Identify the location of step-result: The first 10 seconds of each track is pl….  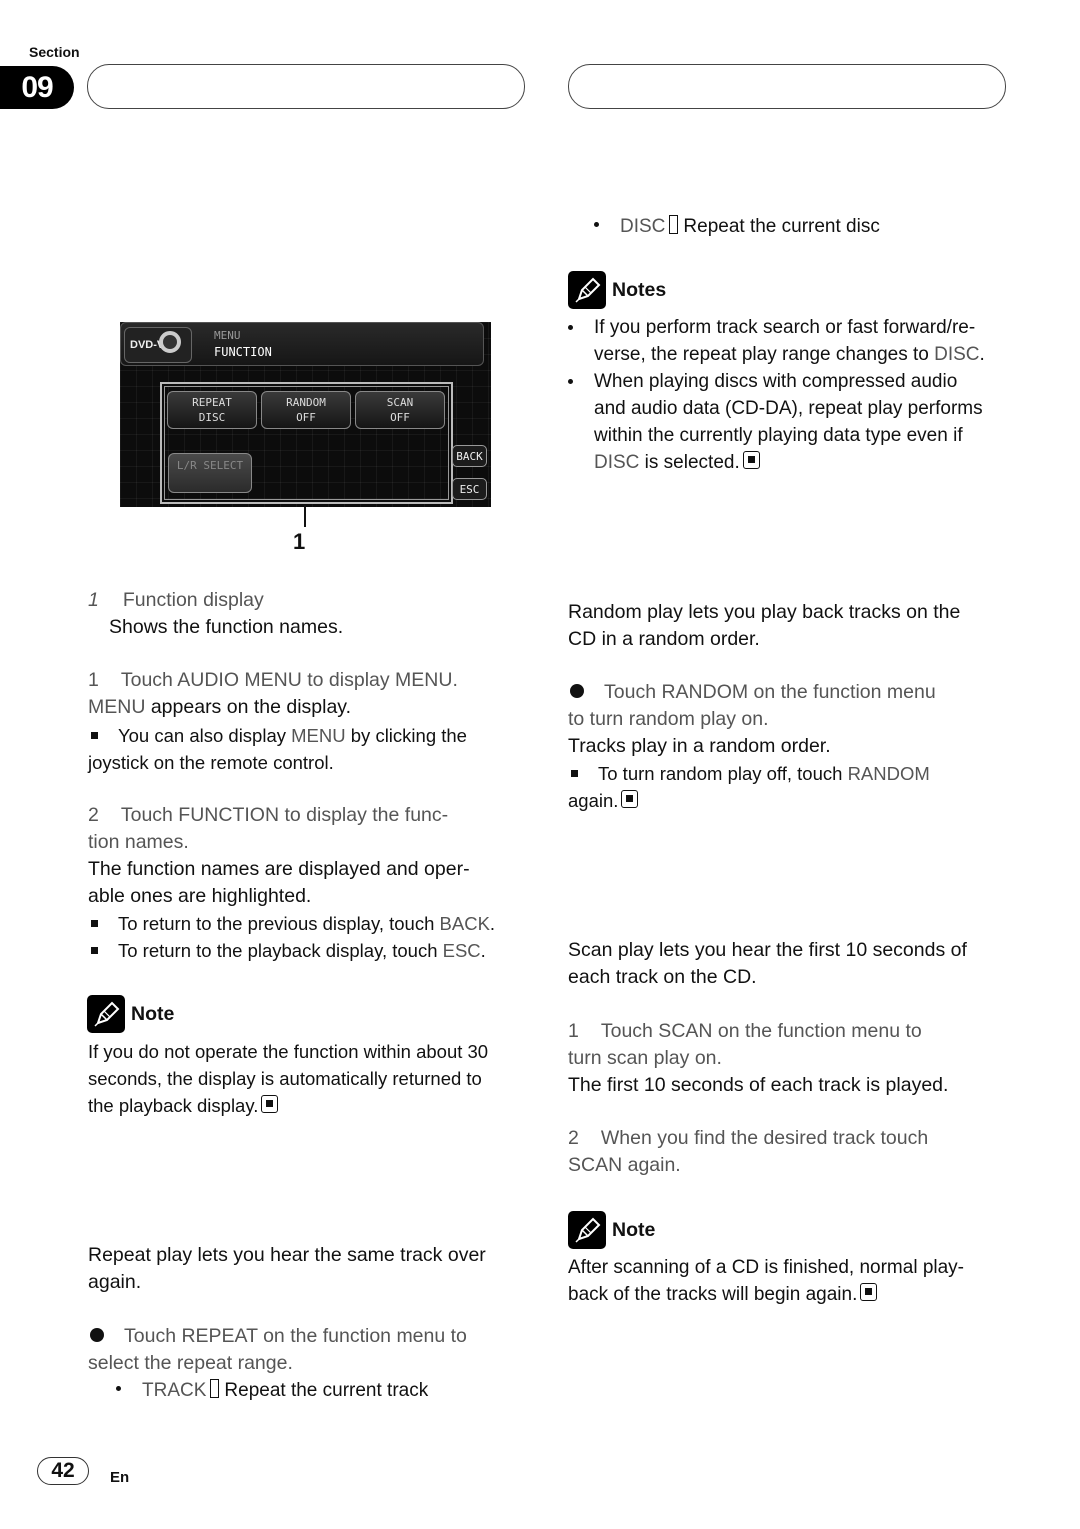
(758, 1085).